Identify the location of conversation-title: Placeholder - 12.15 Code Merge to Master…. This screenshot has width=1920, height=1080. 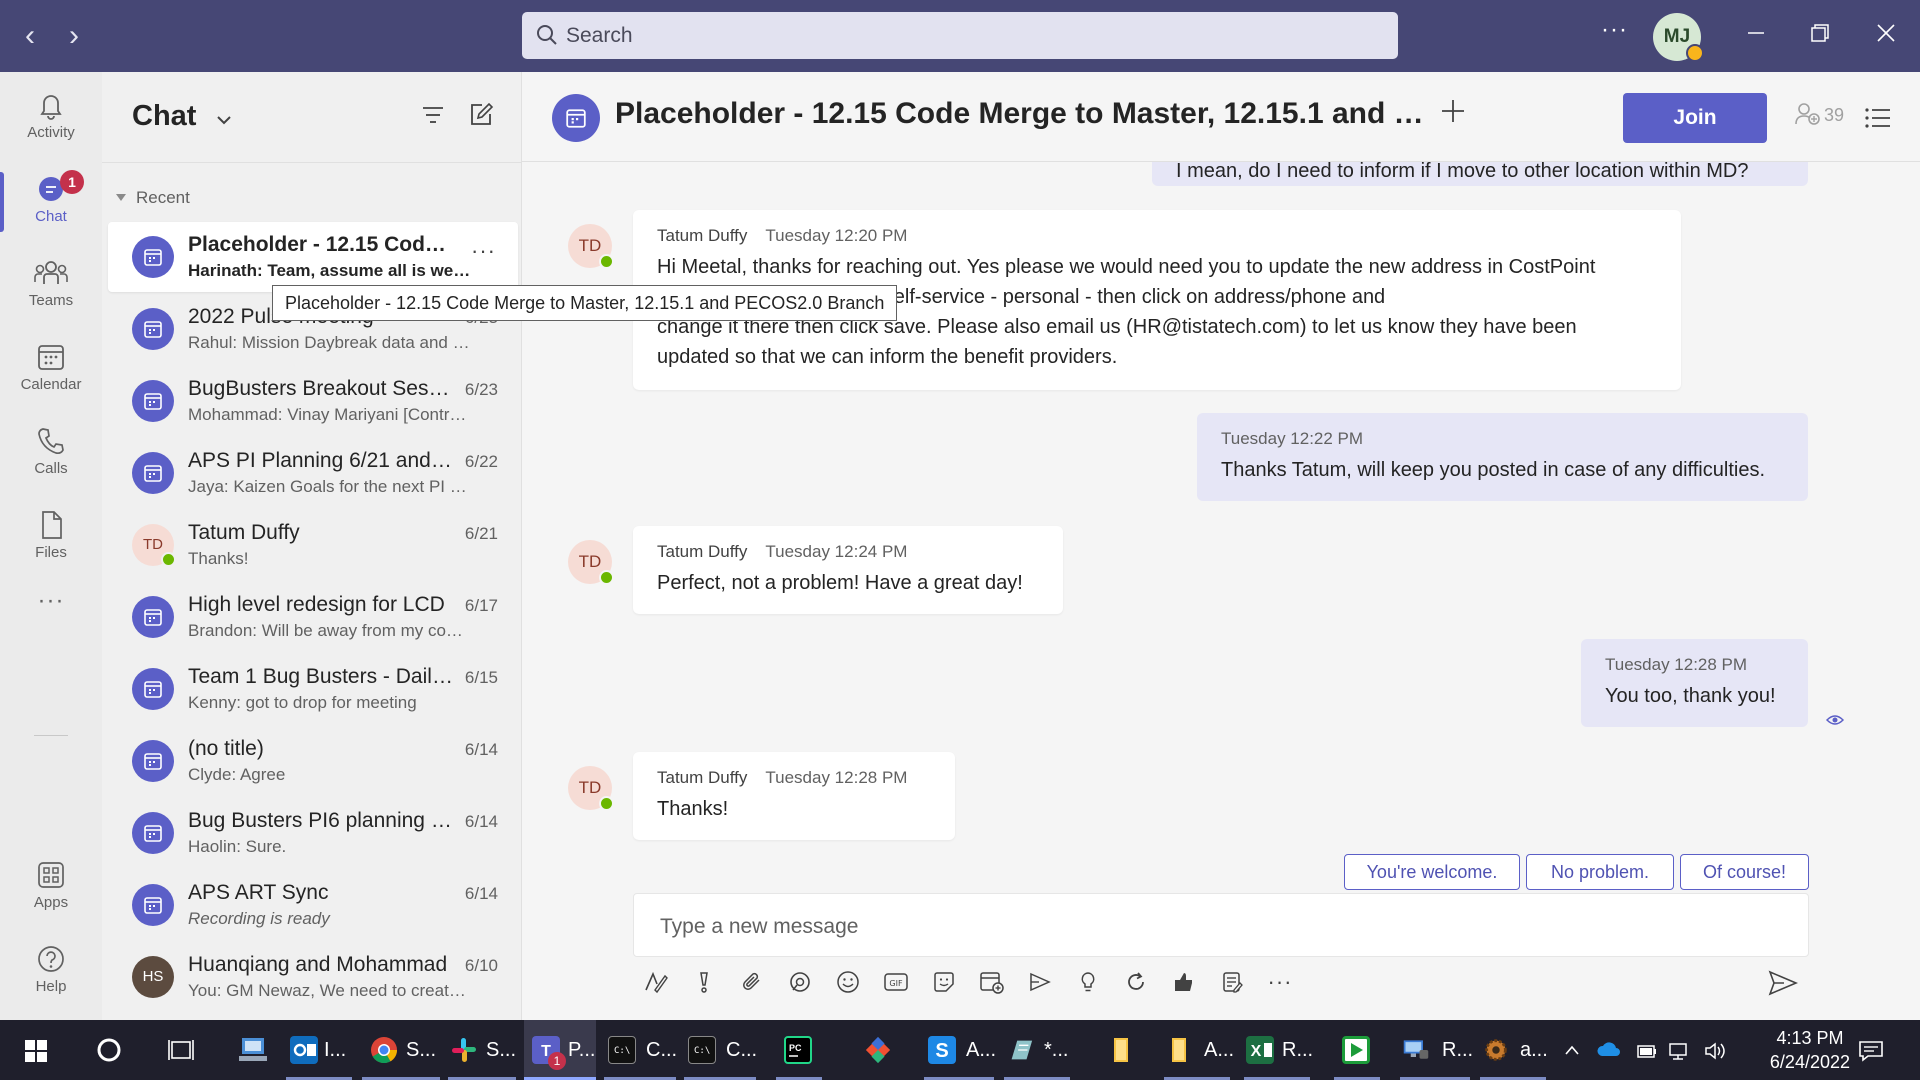
(1025, 114).